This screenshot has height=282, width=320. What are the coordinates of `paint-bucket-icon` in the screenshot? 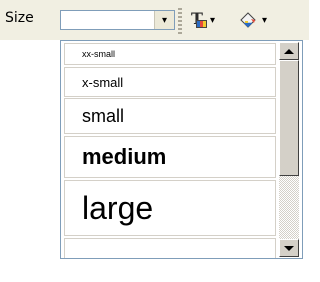 It's located at (248, 20).